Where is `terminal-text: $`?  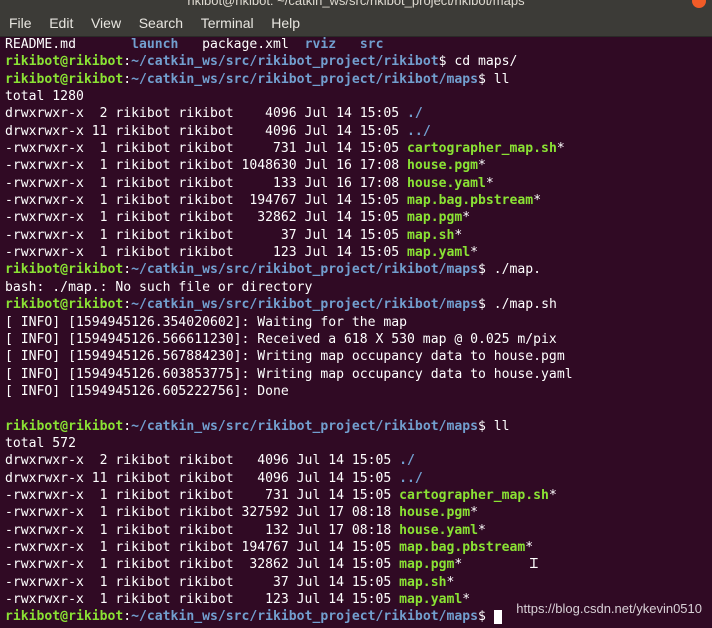
terminal-text: $ is located at coordinates (486, 617).